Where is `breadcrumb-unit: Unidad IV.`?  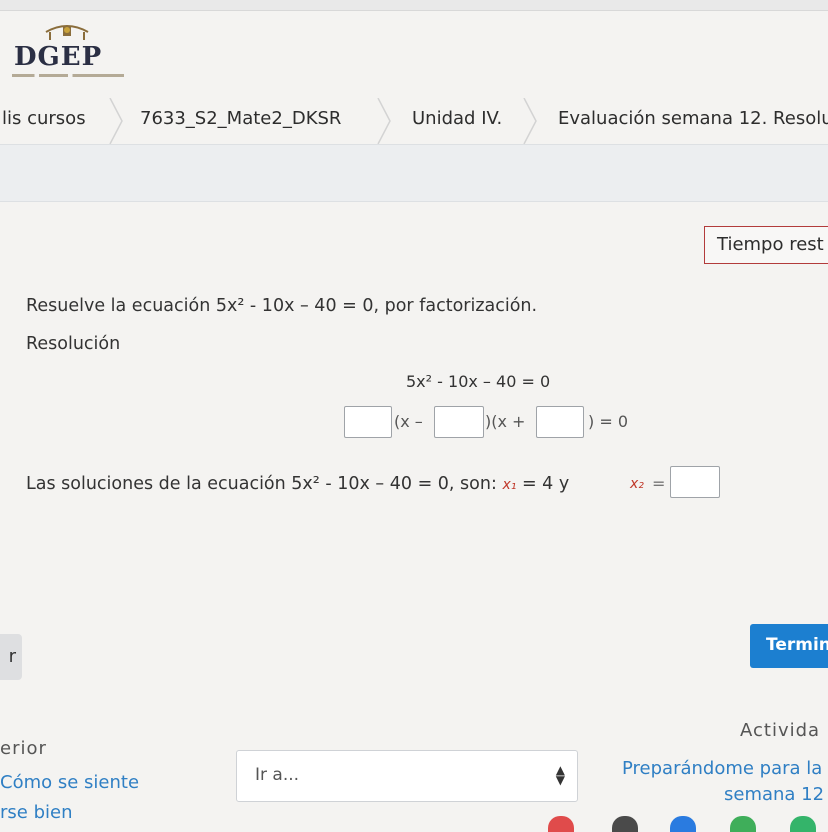 breadcrumb-unit: Unidad IV. is located at coordinates (457, 118).